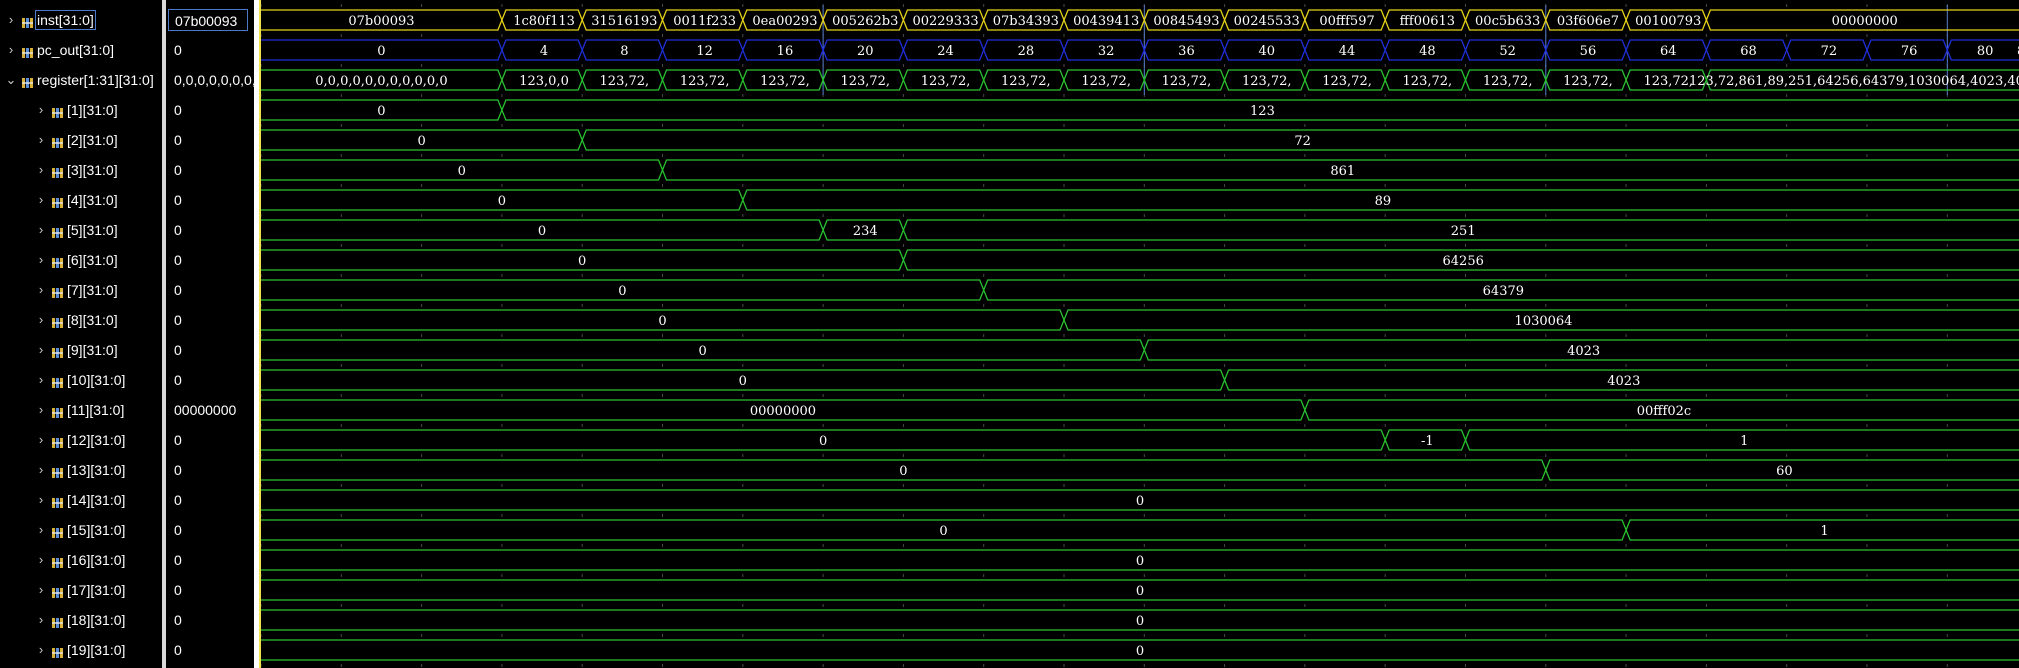  I want to click on signal-row: › [3][31:0], so click(81, 170).